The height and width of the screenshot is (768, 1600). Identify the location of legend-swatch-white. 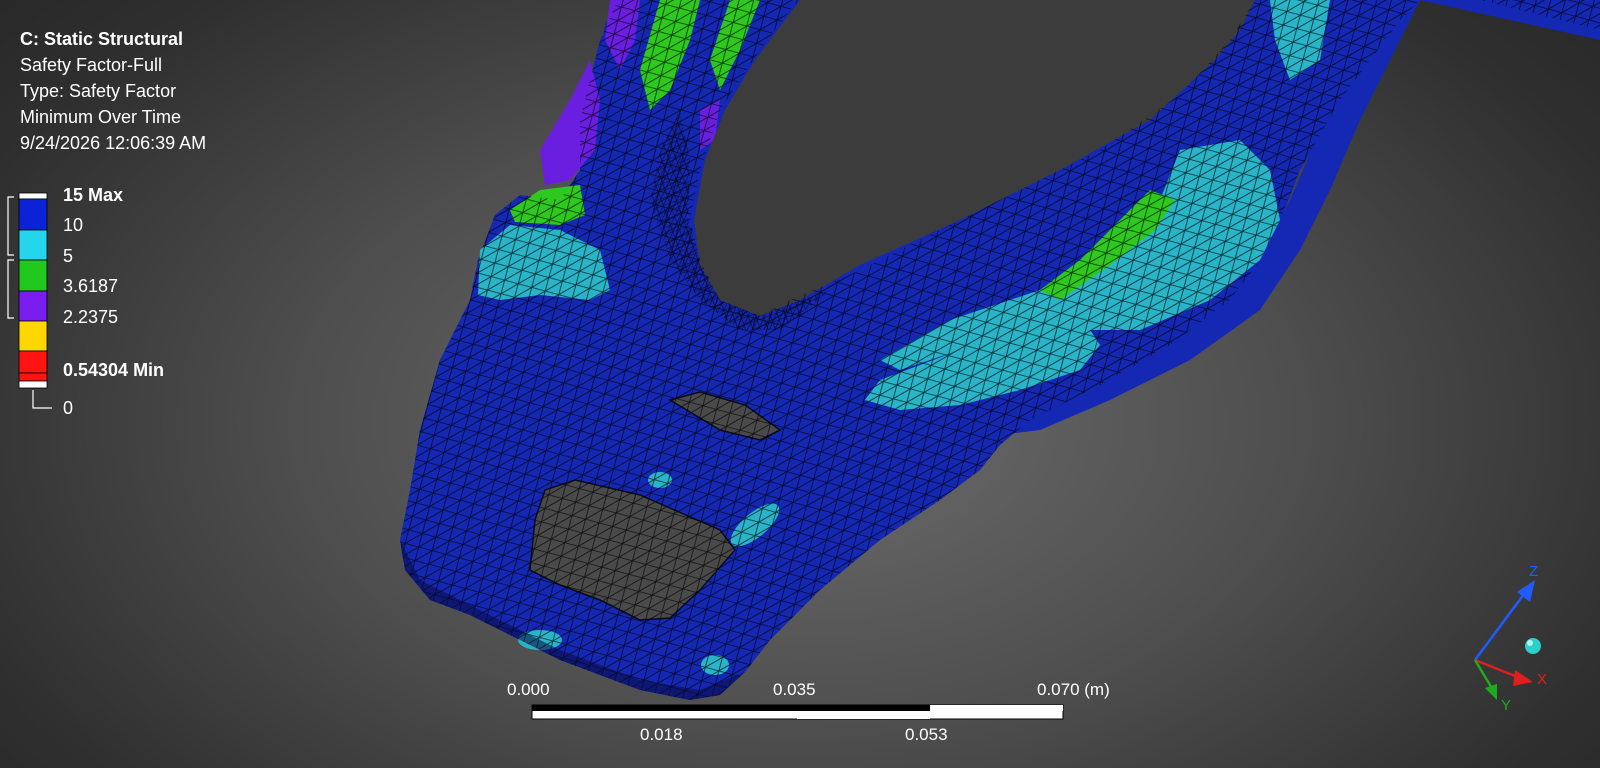
(33, 384).